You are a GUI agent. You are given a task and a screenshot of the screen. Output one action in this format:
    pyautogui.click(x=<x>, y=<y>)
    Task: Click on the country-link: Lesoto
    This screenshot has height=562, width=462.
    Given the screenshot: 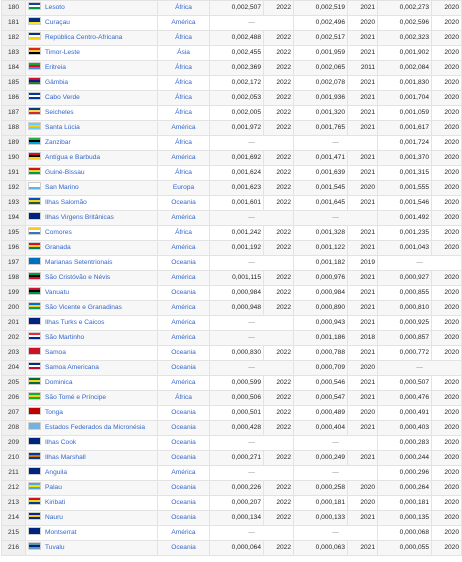 What is the action you would take?
    pyautogui.click(x=55, y=7)
    